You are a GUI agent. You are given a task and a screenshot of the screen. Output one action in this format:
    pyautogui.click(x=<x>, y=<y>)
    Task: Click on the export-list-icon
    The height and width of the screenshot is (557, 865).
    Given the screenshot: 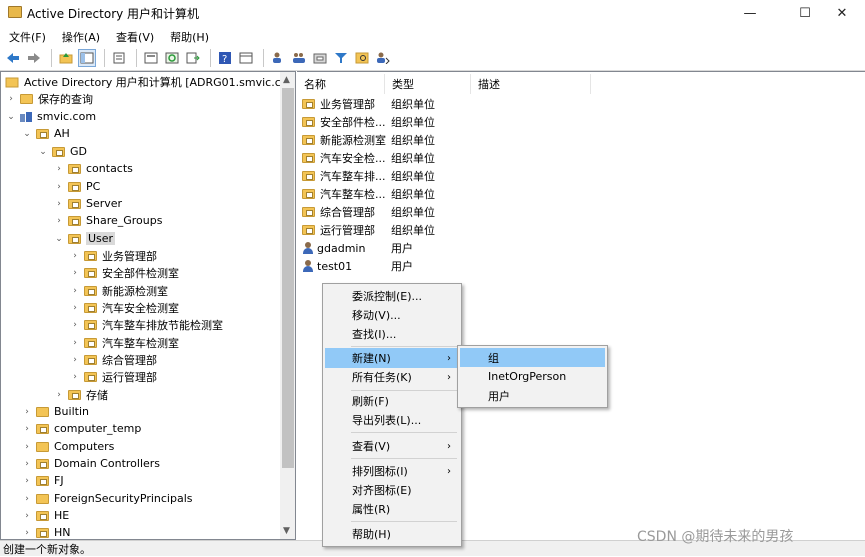 What is the action you would take?
    pyautogui.click(x=193, y=58)
    